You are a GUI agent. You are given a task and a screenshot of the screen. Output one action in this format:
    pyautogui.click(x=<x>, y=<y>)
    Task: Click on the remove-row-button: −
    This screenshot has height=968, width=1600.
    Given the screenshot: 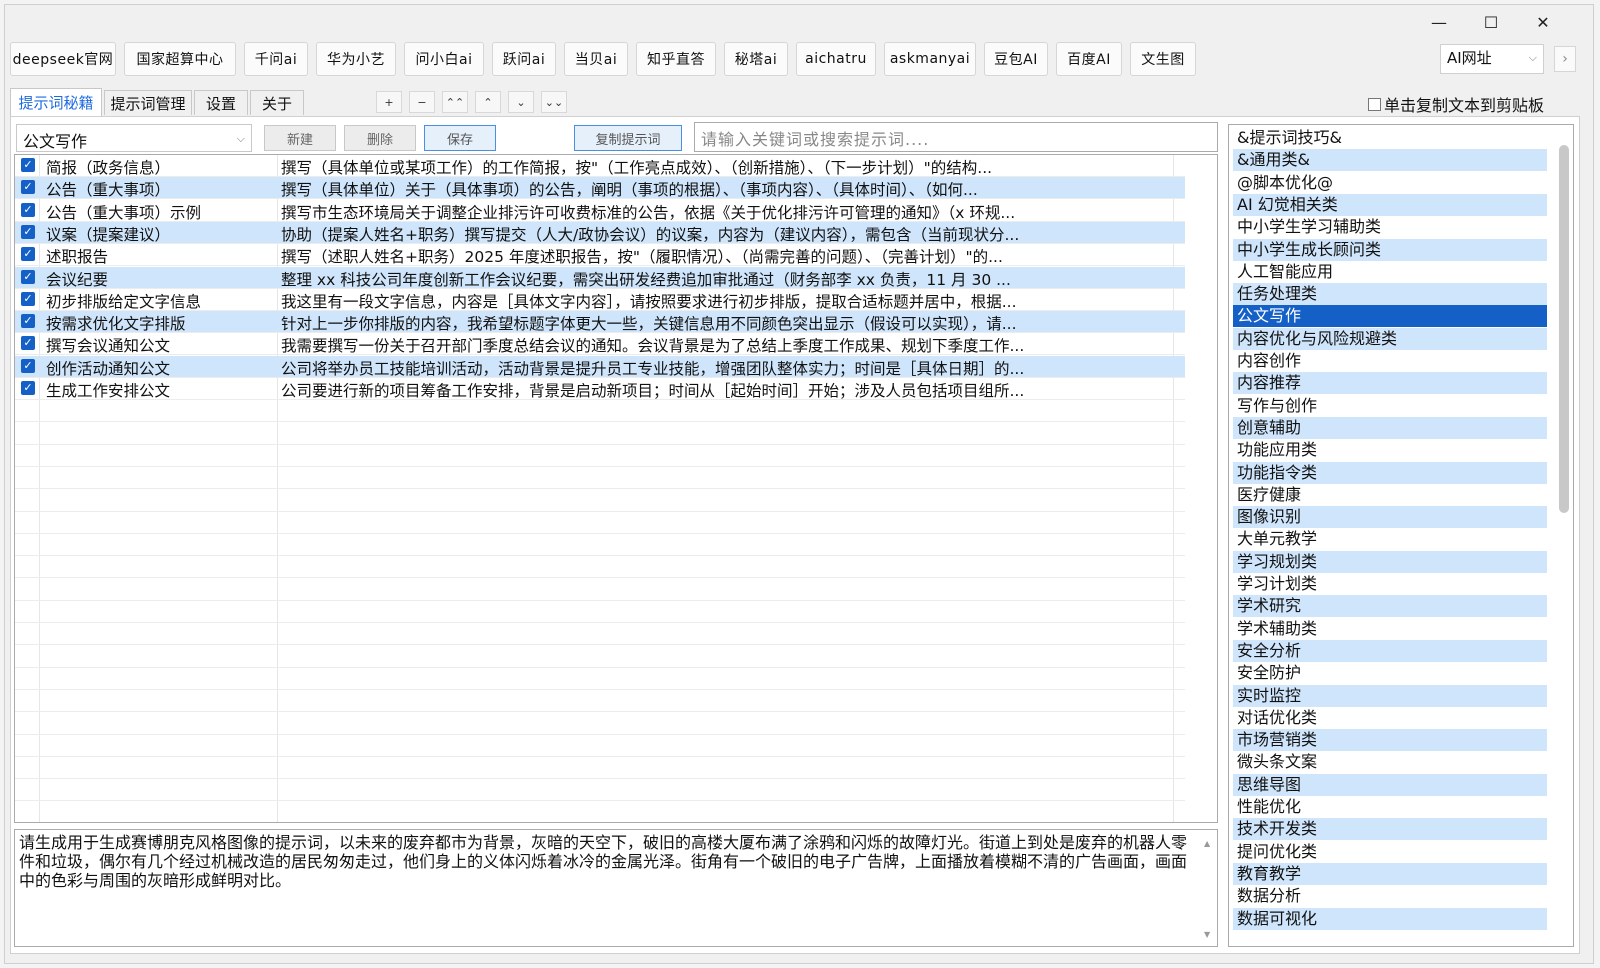 What is the action you would take?
    pyautogui.click(x=422, y=102)
    